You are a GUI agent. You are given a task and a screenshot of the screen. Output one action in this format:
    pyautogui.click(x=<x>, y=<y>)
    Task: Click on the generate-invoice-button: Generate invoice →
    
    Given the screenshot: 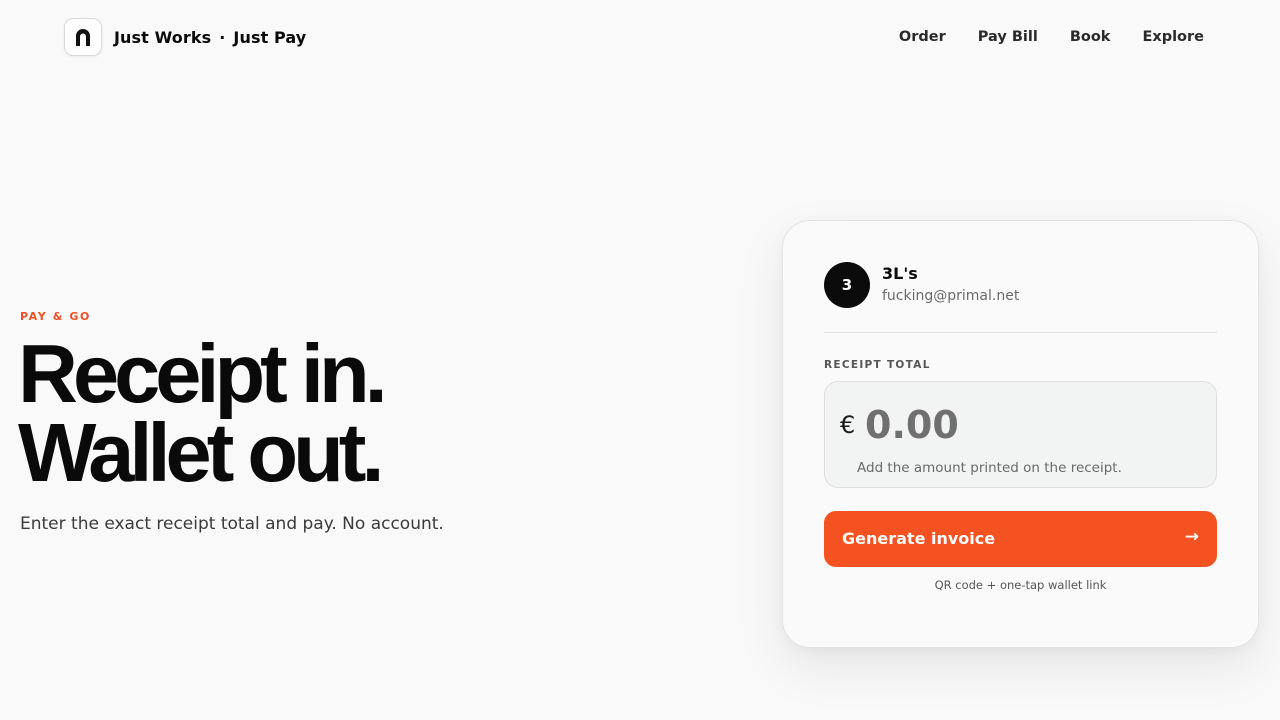 What is the action you would take?
    pyautogui.click(x=1020, y=539)
    